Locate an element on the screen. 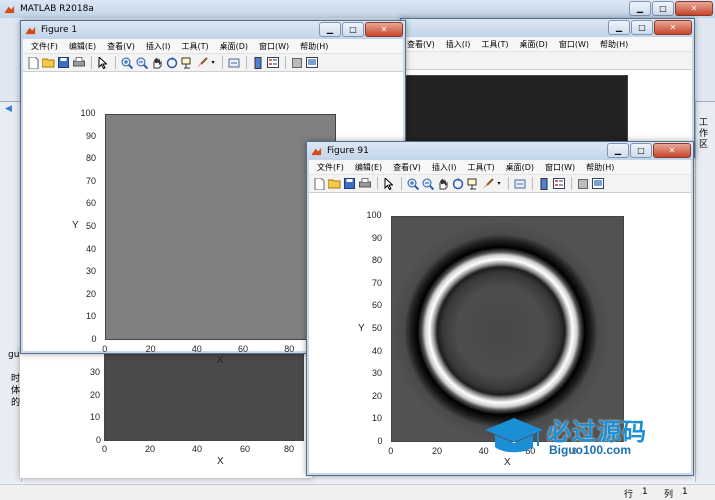  behind-menu-item: 窗口(W) is located at coordinates (574, 44).